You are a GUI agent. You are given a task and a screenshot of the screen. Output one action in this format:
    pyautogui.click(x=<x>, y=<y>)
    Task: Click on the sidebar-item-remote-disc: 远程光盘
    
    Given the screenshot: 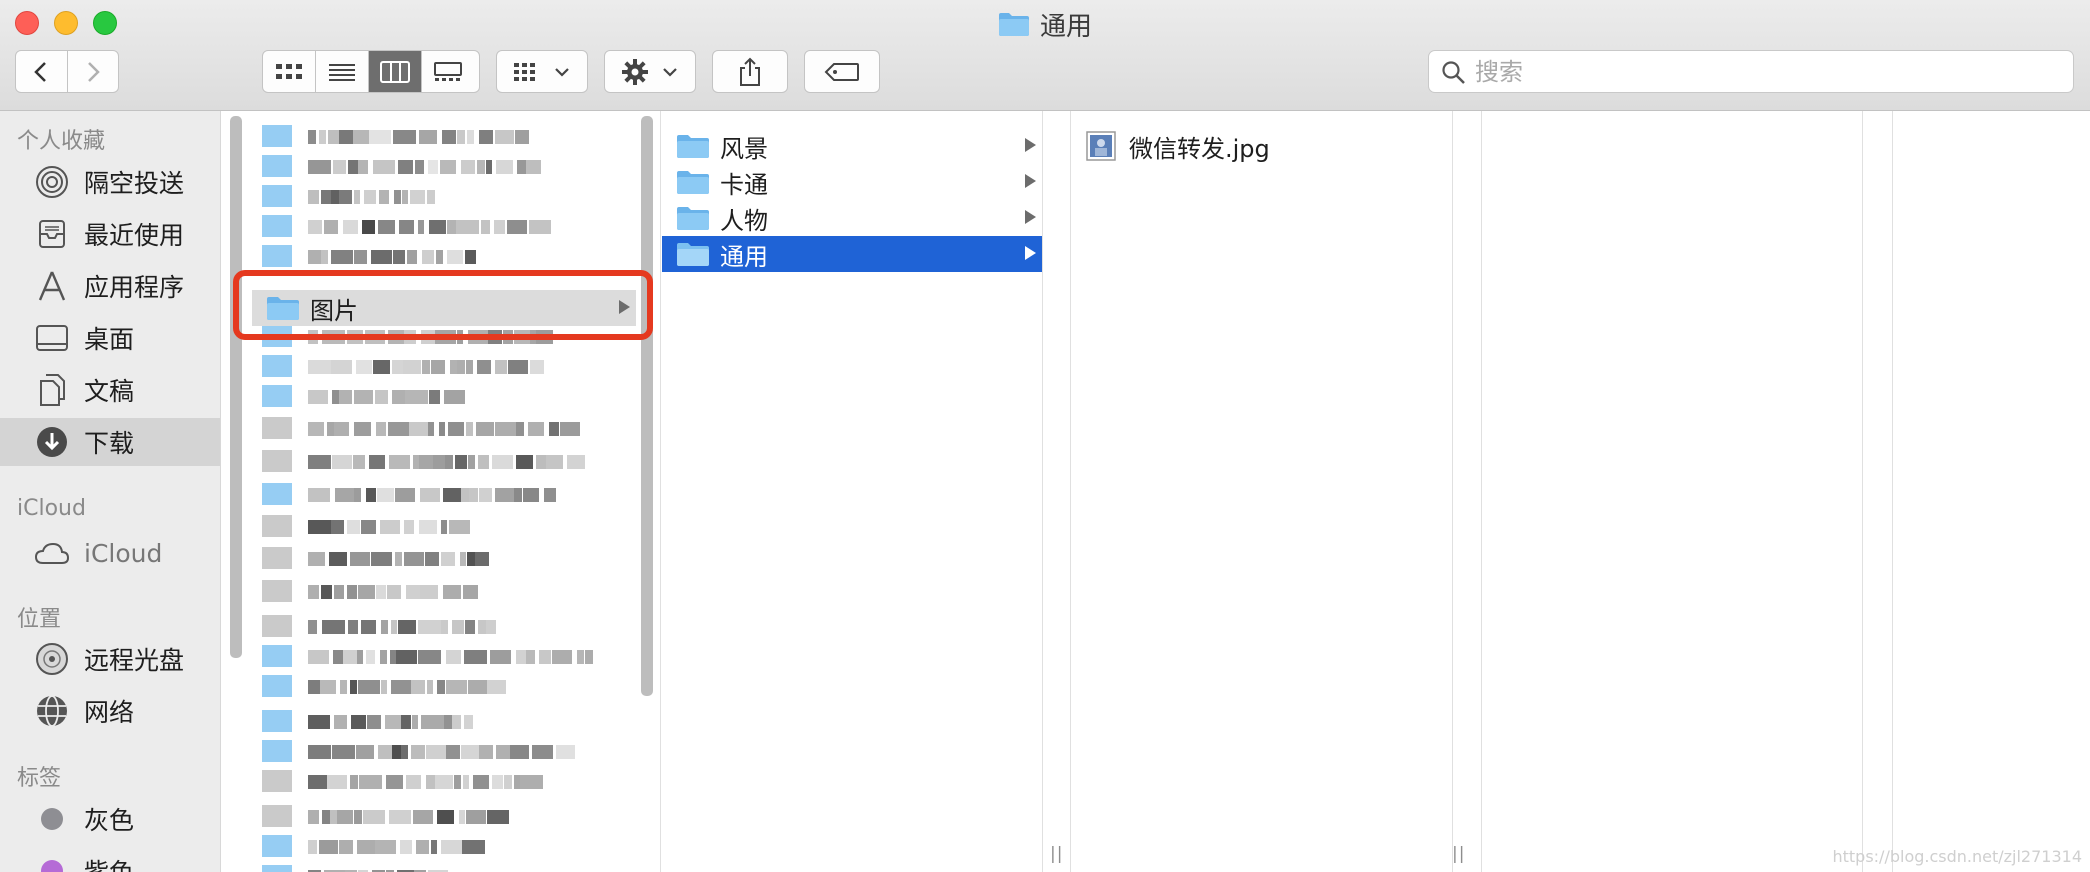 What is the action you would take?
    pyautogui.click(x=110, y=659)
    